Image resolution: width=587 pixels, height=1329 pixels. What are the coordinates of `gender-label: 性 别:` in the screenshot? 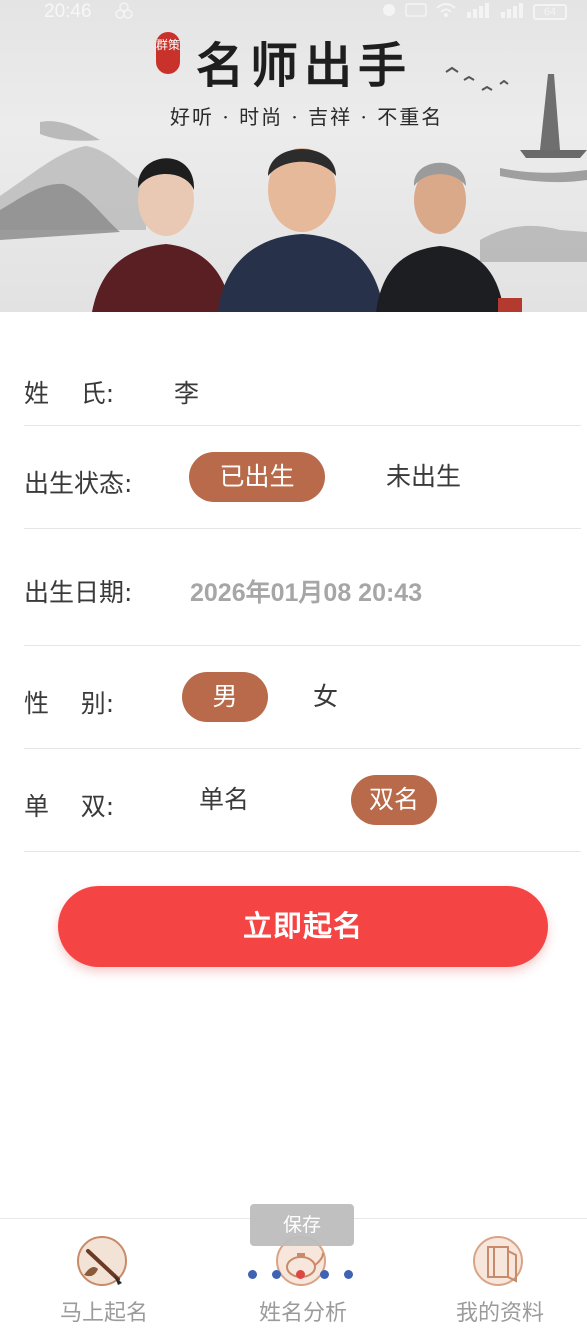 It's located at (69, 703).